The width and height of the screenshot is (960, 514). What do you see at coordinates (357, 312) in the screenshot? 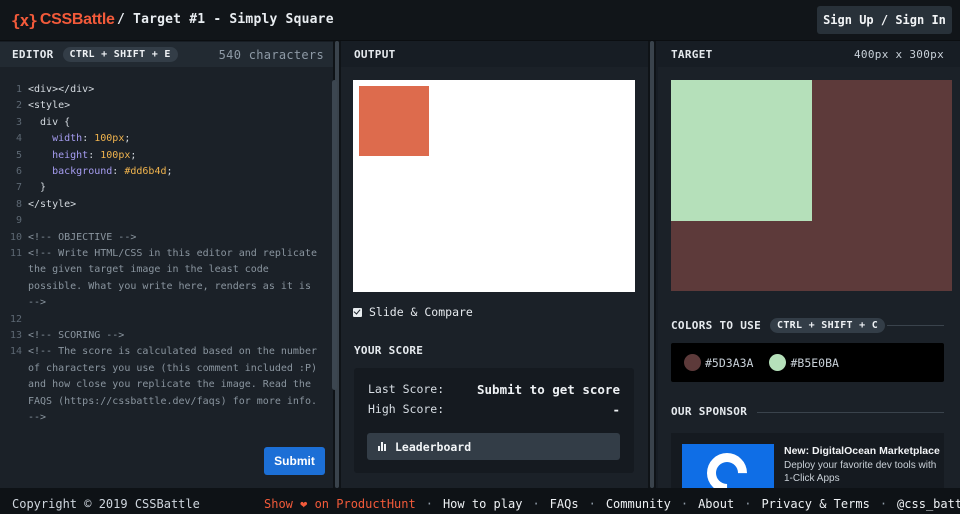
I see `slide-compare-checkbox` at bounding box center [357, 312].